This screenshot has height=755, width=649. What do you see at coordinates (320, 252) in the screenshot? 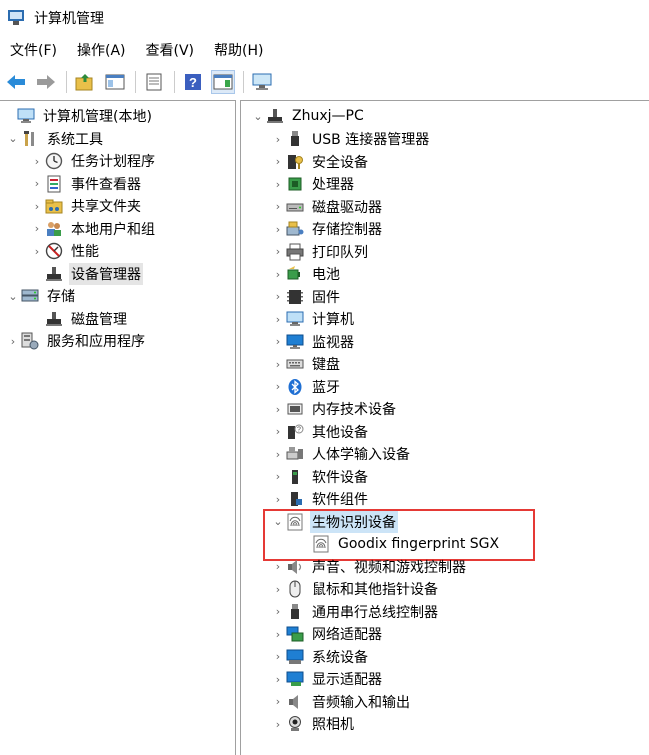
I see `device-category: › 打印队列` at bounding box center [320, 252].